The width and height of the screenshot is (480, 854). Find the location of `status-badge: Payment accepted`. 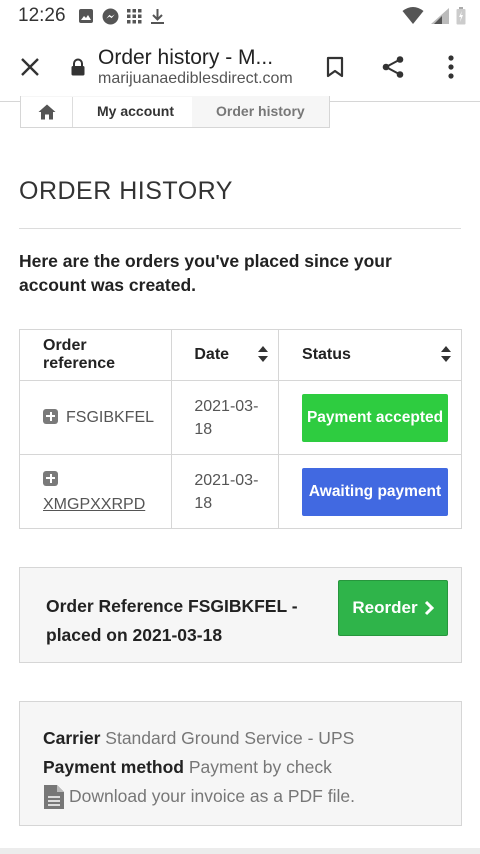

status-badge: Payment accepted is located at coordinates (375, 417).